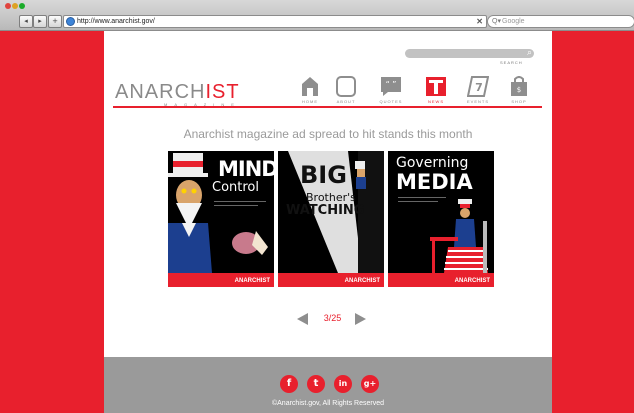 The image size is (634, 413). I want to click on nav-news-label: NEWS, so click(436, 101).